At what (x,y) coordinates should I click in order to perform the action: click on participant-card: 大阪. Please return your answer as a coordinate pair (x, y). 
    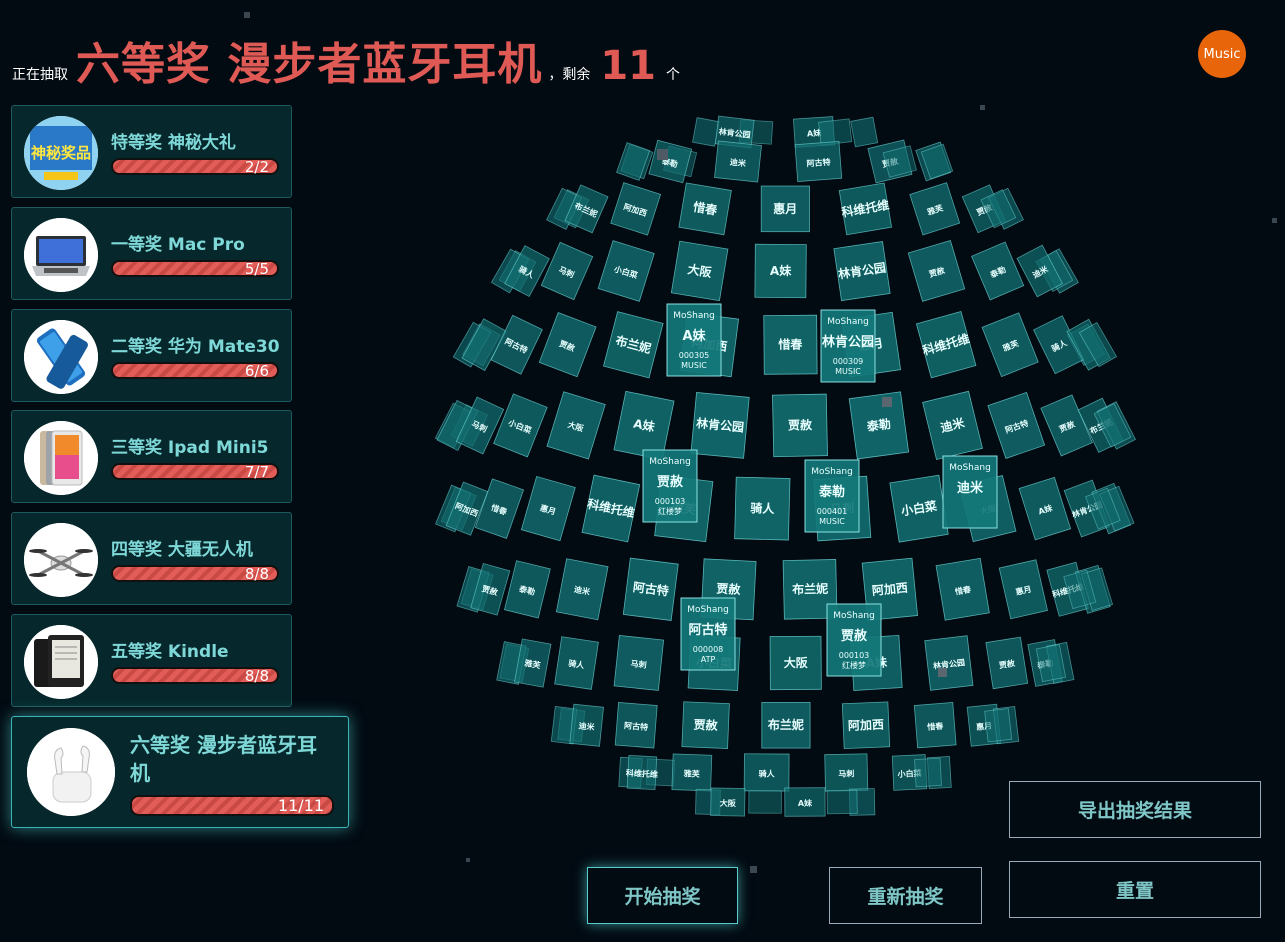
    Looking at the image, I should click on (576, 425).